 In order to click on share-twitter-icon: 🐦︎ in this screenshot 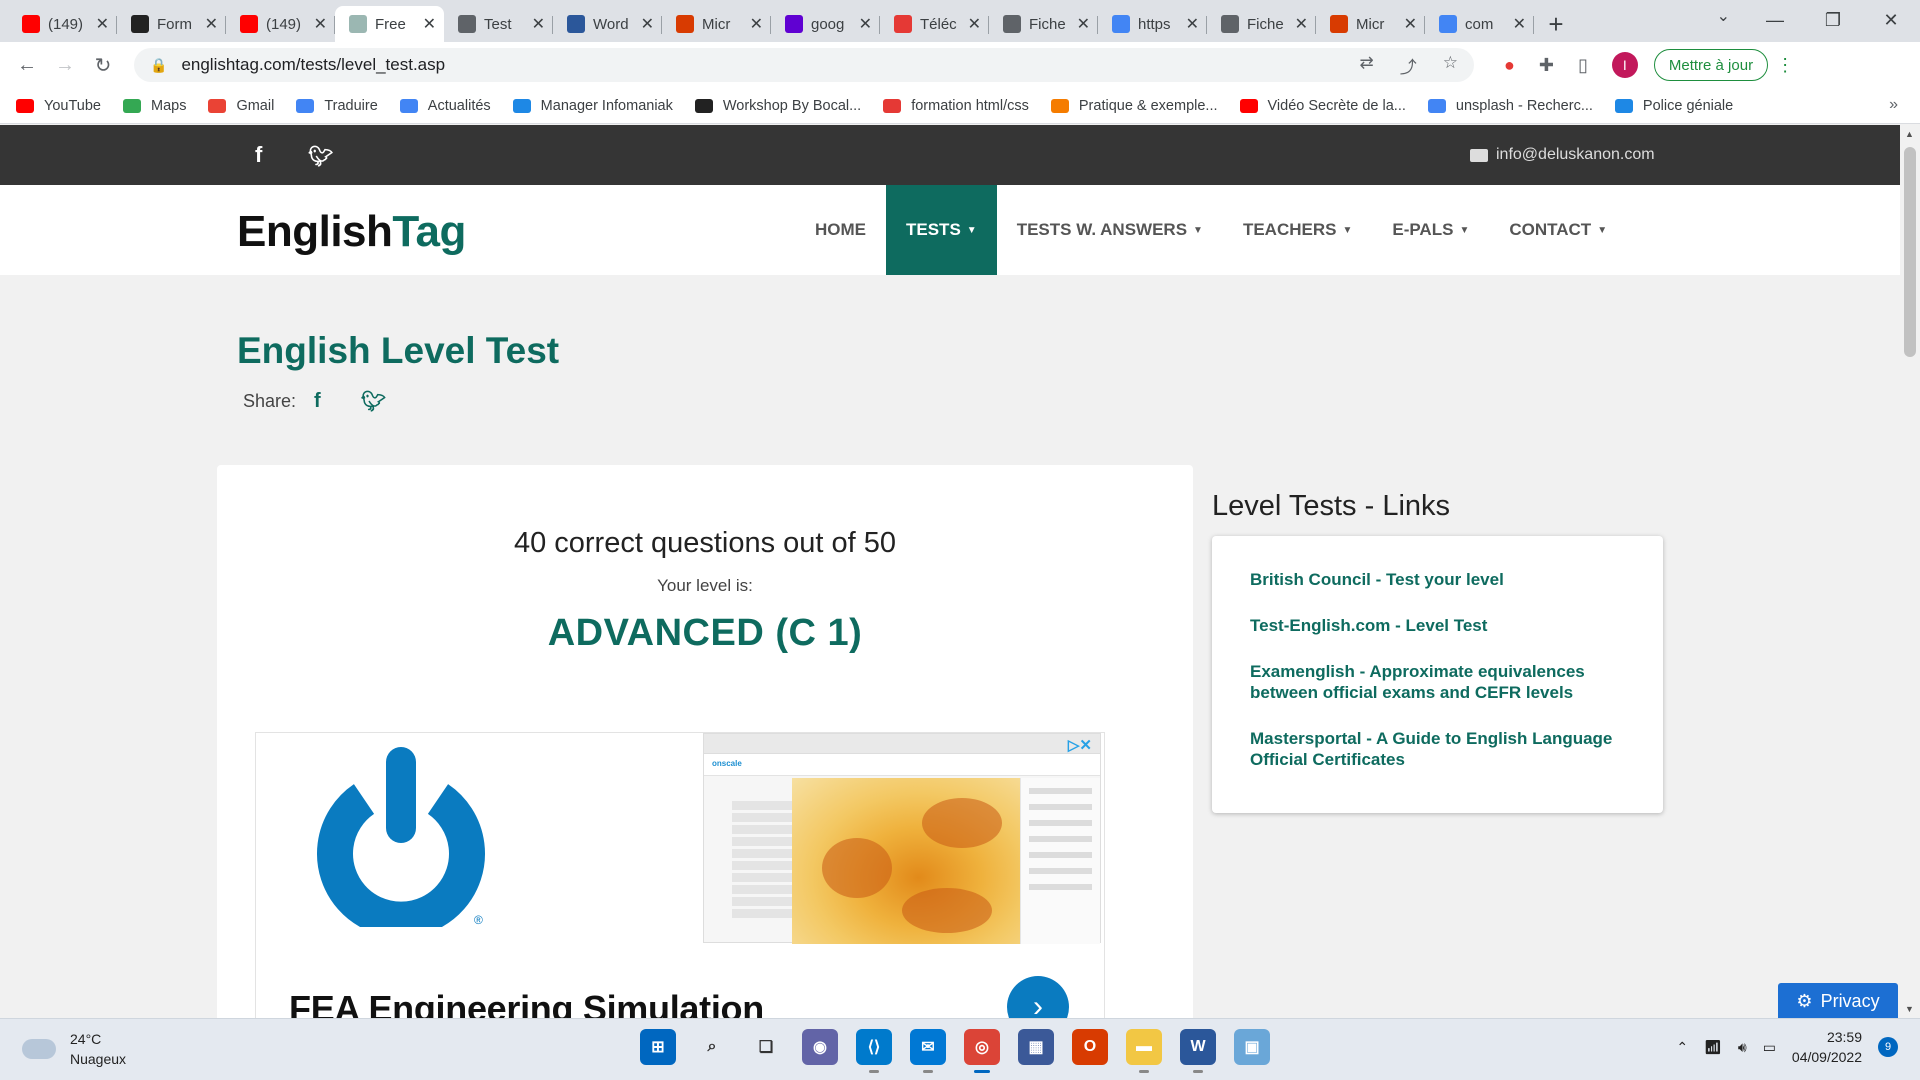, I will do `click(373, 401)`.